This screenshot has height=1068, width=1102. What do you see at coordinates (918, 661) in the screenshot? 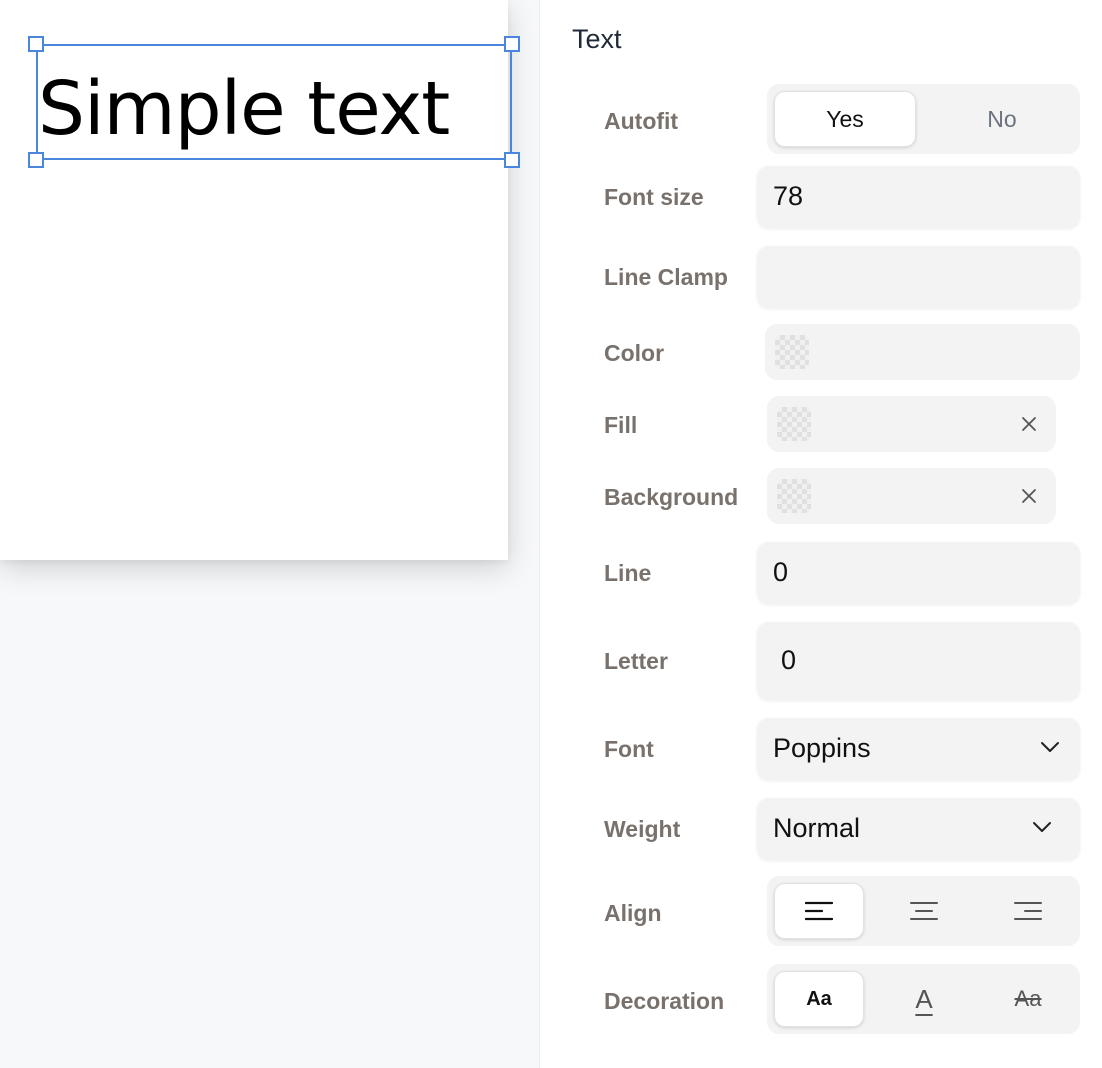
I see `letter-spacing-input: 0` at bounding box center [918, 661].